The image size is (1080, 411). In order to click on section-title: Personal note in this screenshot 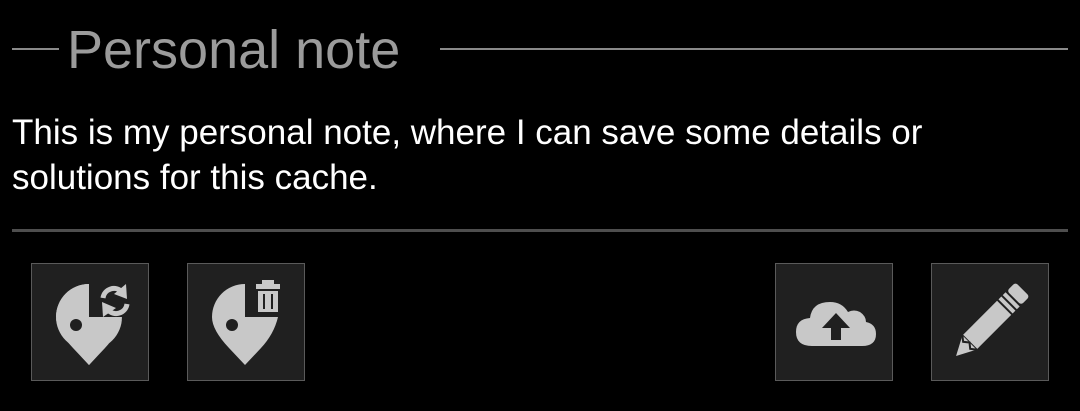, I will do `click(234, 50)`.